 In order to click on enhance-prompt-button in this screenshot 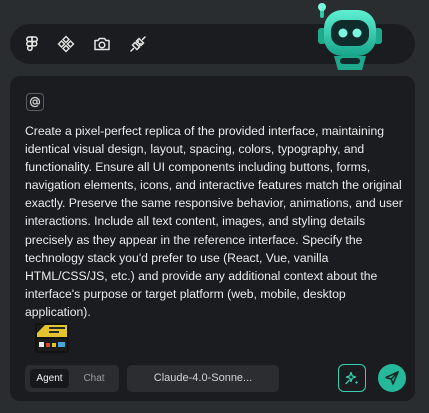, I will do `click(352, 378)`.